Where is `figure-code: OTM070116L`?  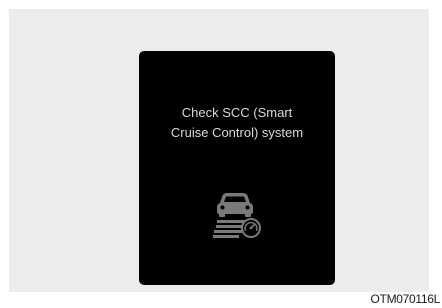 figure-code: OTM070116L is located at coordinates (405, 299).